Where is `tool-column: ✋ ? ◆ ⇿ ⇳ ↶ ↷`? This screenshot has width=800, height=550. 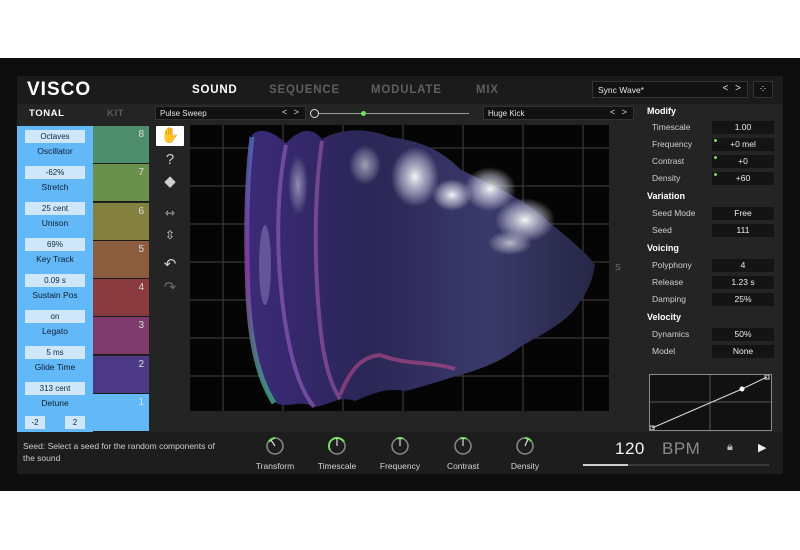
tool-column: ✋ ? ◆ ⇿ ⇳ ↶ ↷ is located at coordinates (170, 216).